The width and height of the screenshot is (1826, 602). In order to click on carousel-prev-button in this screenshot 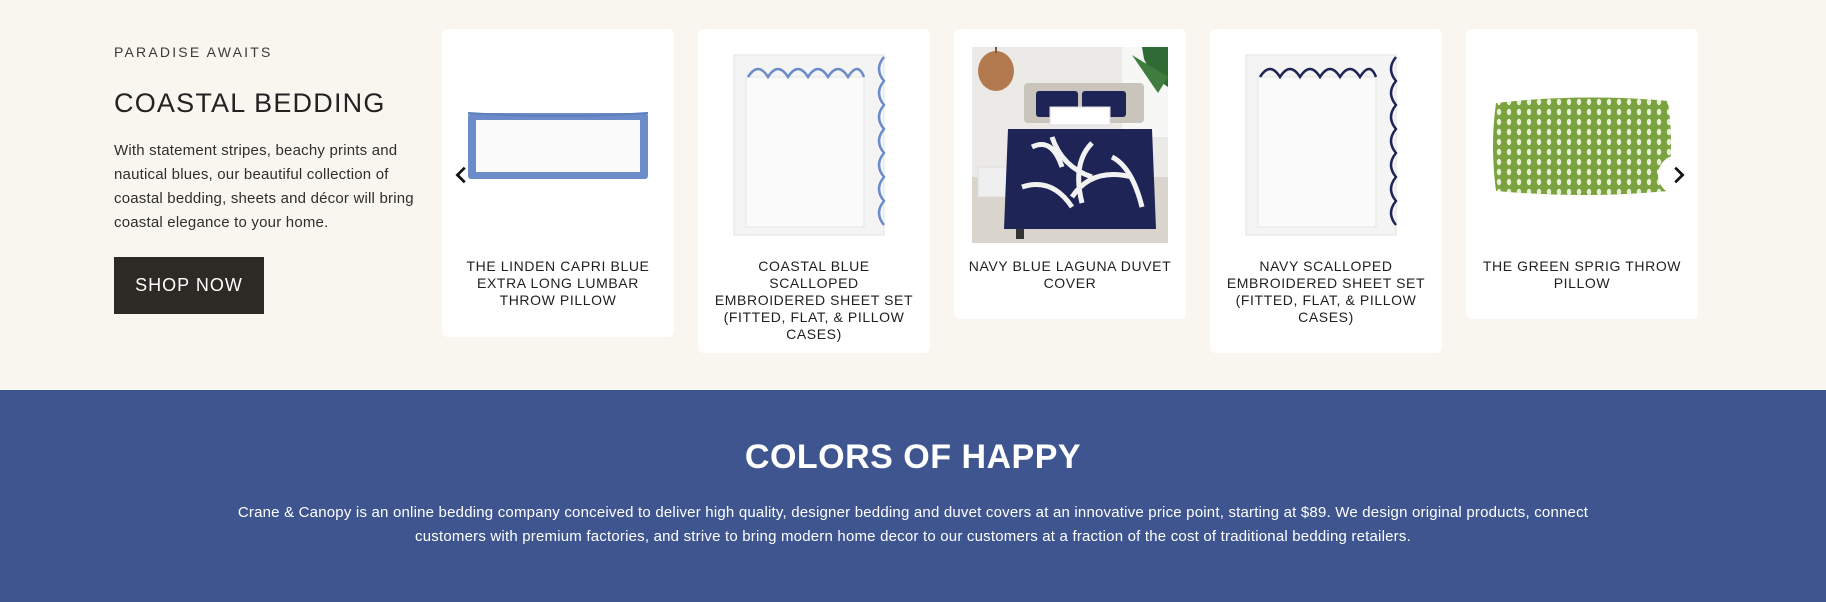, I will do `click(462, 175)`.